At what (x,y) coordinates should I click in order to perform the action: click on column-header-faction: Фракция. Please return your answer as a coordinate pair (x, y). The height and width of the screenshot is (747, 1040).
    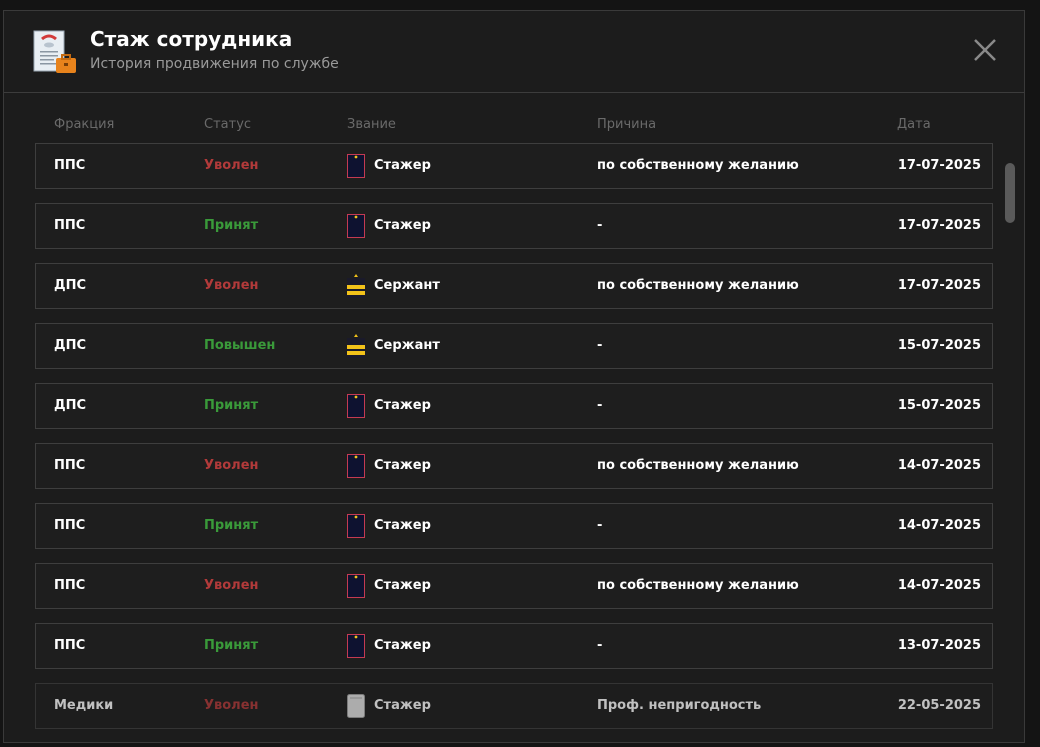
    Looking at the image, I should click on (84, 124).